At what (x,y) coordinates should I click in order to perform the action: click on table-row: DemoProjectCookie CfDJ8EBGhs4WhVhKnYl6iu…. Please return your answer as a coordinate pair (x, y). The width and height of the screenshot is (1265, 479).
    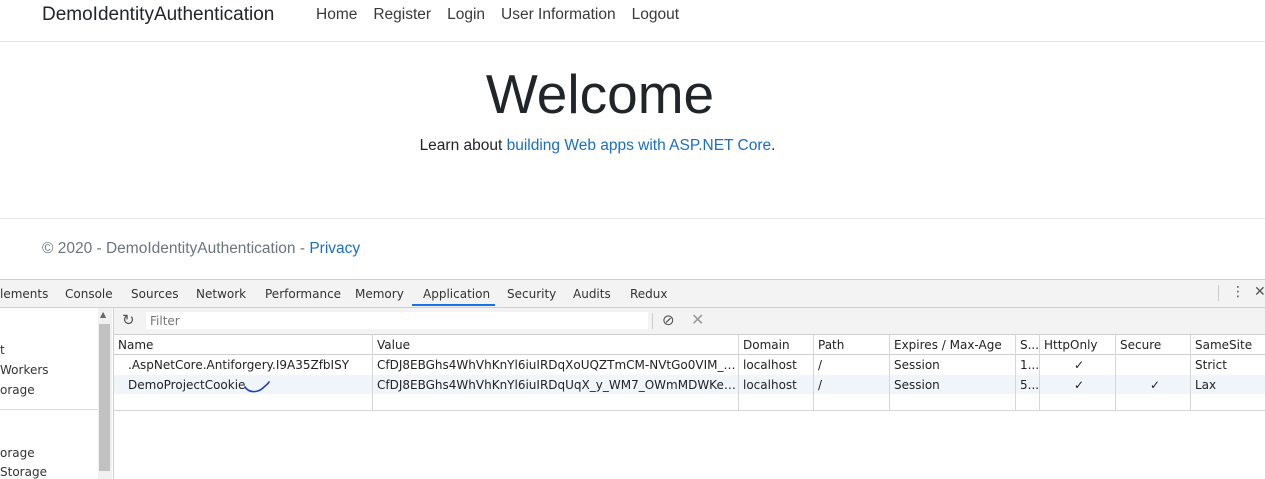
    Looking at the image, I should click on (689, 384).